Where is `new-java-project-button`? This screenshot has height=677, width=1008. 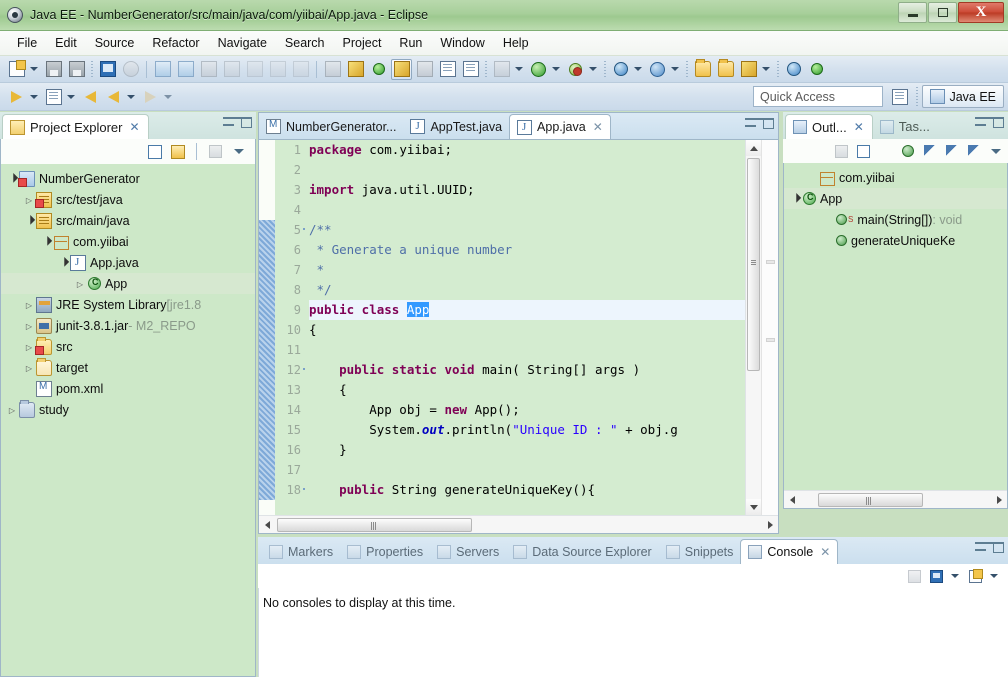
new-java-project-button is located at coordinates (620, 69).